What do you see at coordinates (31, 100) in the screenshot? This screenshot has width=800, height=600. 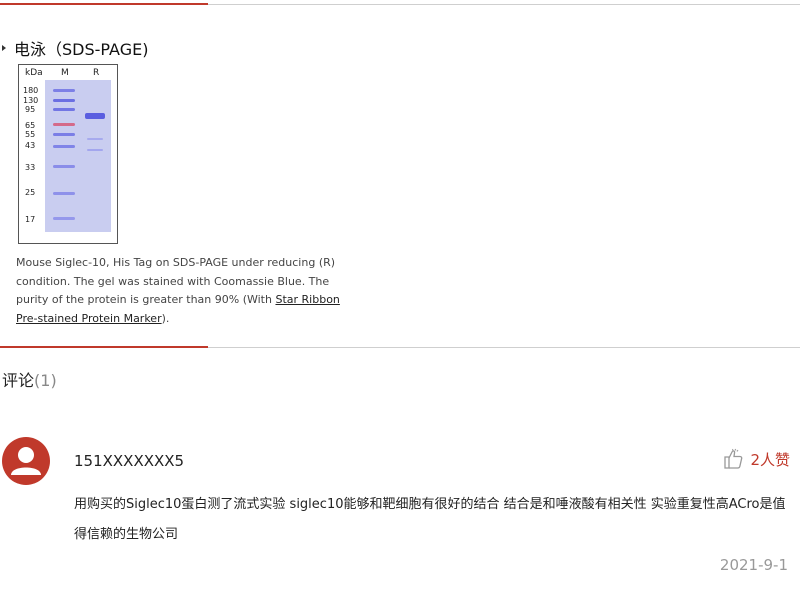 I see `mw-label: 130` at bounding box center [31, 100].